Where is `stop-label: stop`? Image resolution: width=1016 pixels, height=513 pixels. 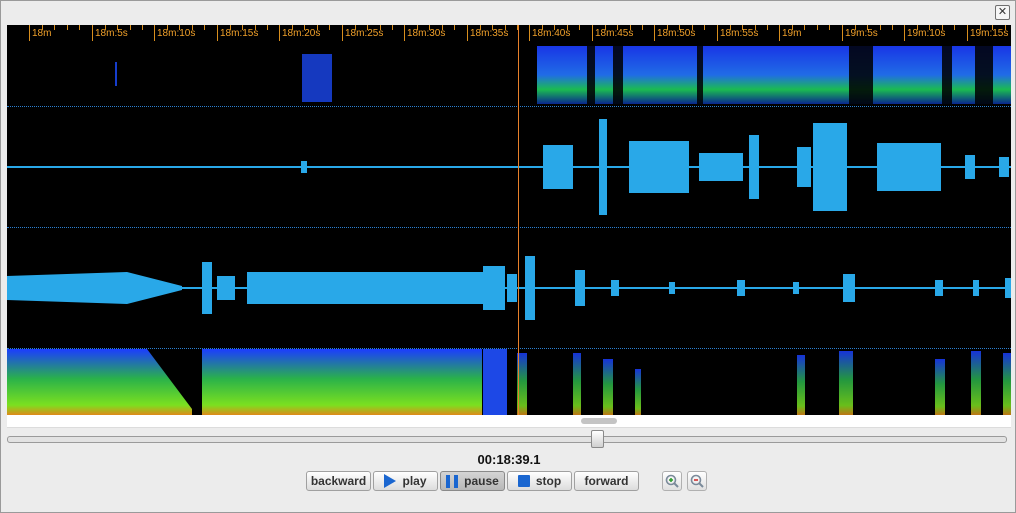 stop-label: stop is located at coordinates (548, 481).